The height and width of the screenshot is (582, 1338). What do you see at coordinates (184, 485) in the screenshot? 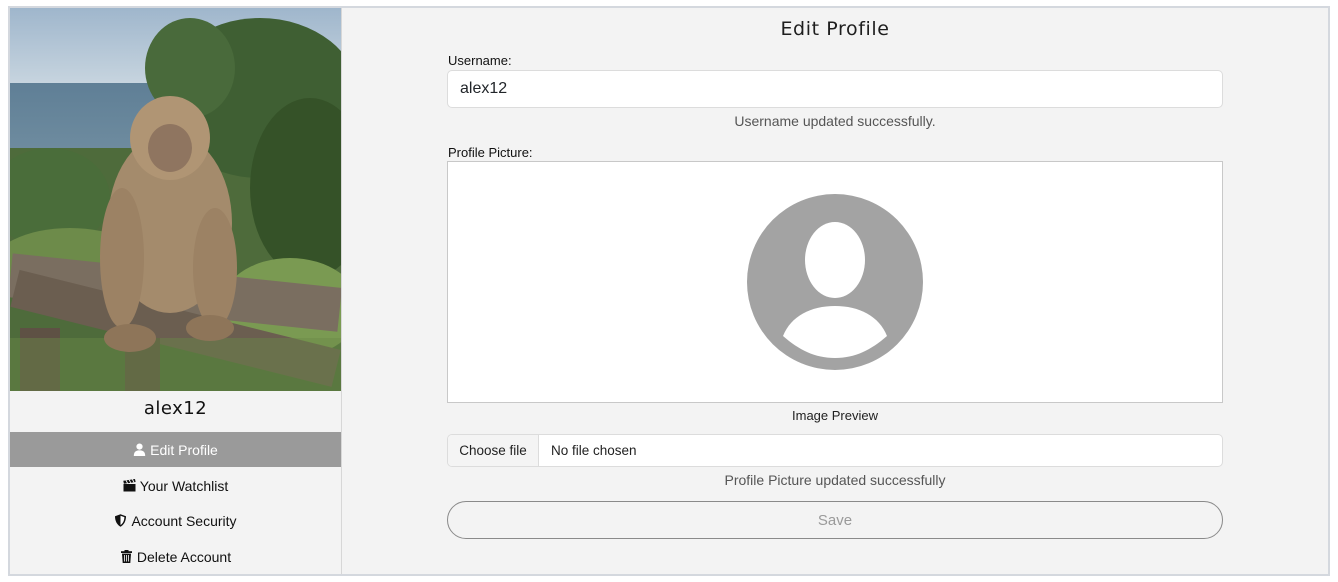
I see `sidebar-item-label: Your Watchlist` at bounding box center [184, 485].